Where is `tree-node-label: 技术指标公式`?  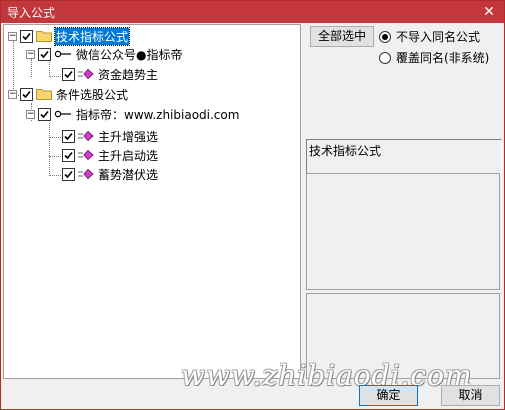 tree-node-label: 技术指标公式 is located at coordinates (92, 36).